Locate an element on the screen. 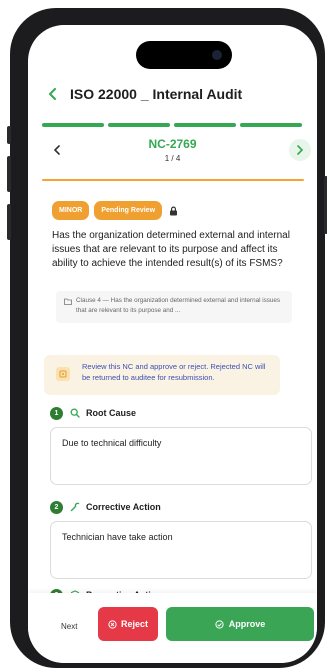  nc-index: 1 / 4 is located at coordinates (172, 158).